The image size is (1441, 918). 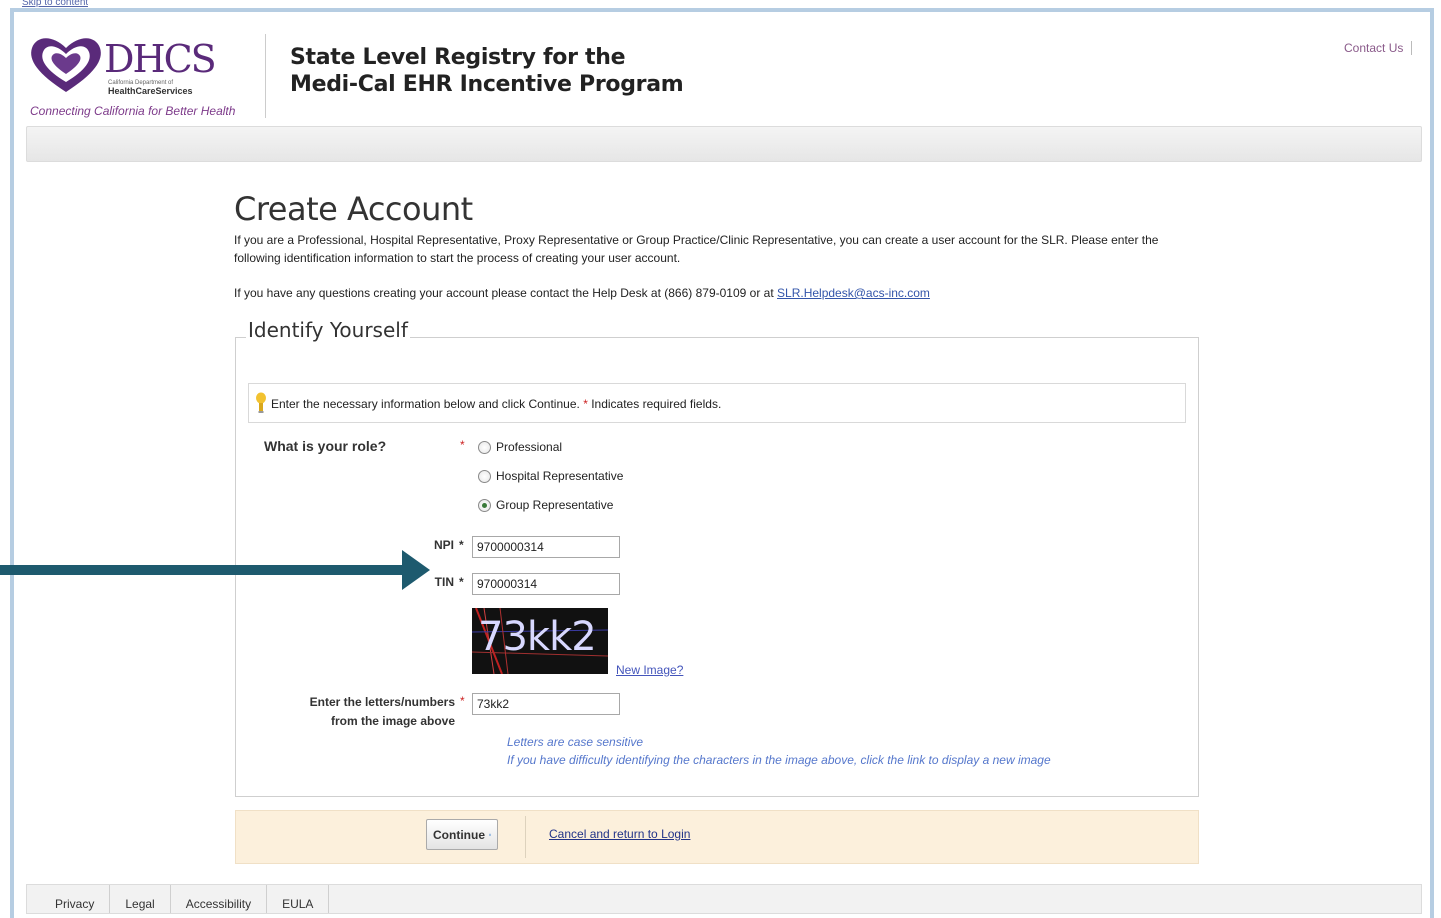 I want to click on contact-us-link: Contact Us, so click(x=1378, y=48).